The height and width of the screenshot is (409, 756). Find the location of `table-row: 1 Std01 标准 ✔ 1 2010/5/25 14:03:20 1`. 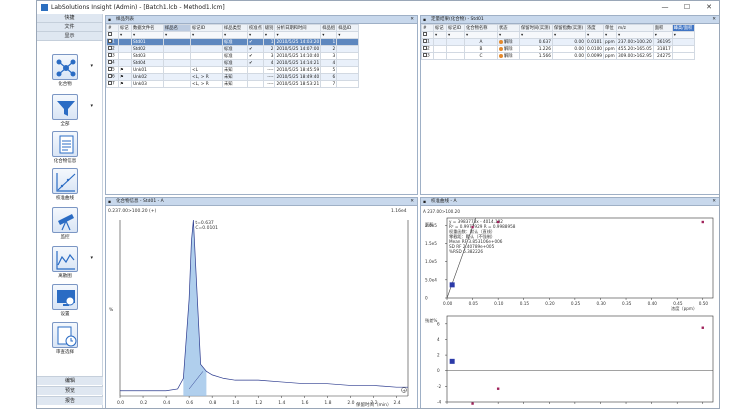

table-row: 1 Std01 标准 ✔ 1 2010/5/25 14:03:20 1 is located at coordinates (233, 42).